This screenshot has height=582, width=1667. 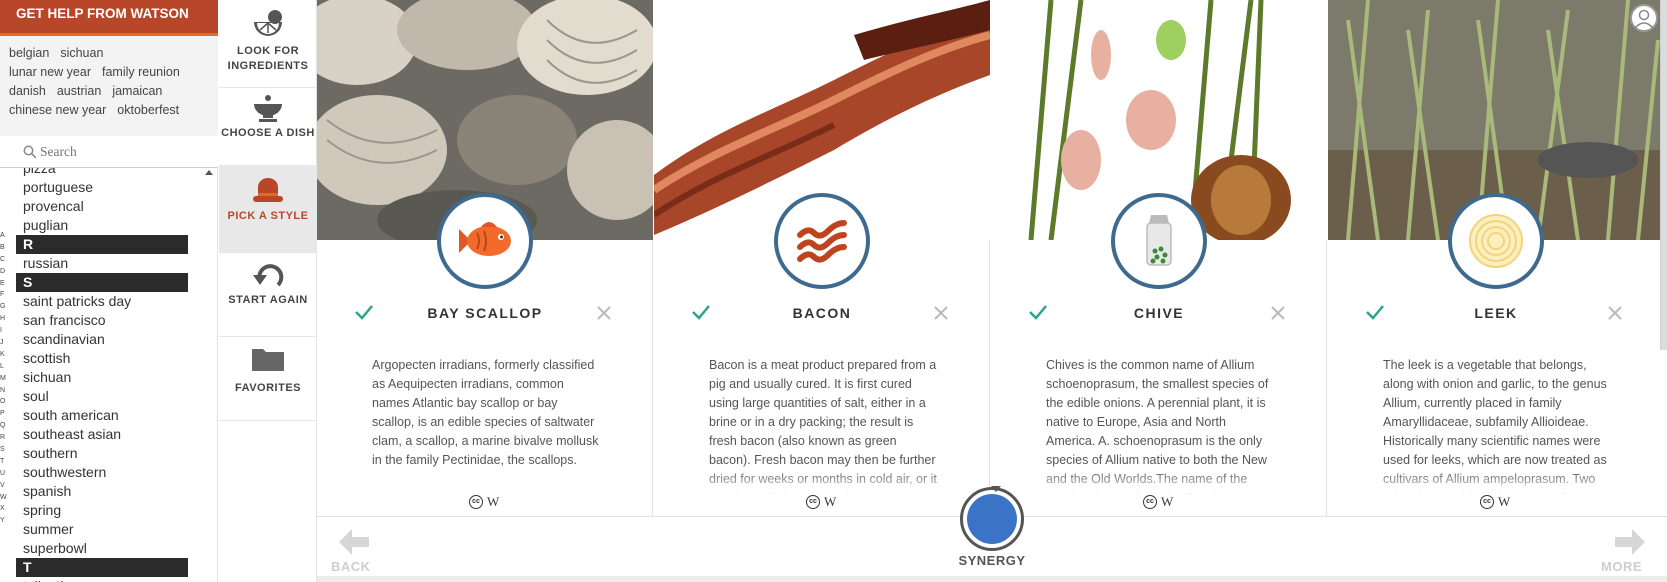 I want to click on back-button: BACK, so click(x=354, y=549).